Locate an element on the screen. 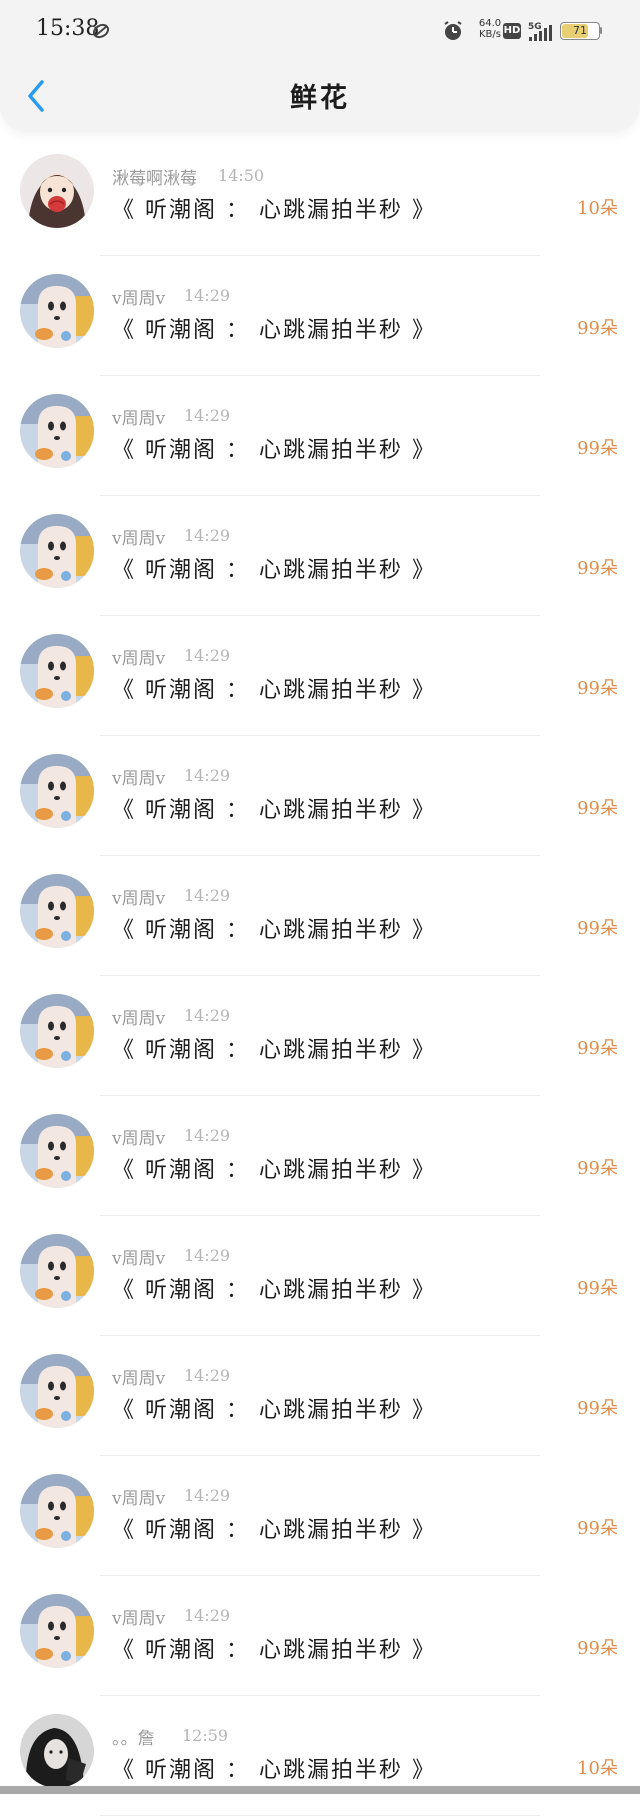 The image size is (640, 1816). page-title: 鲜花 is located at coordinates (320, 98).